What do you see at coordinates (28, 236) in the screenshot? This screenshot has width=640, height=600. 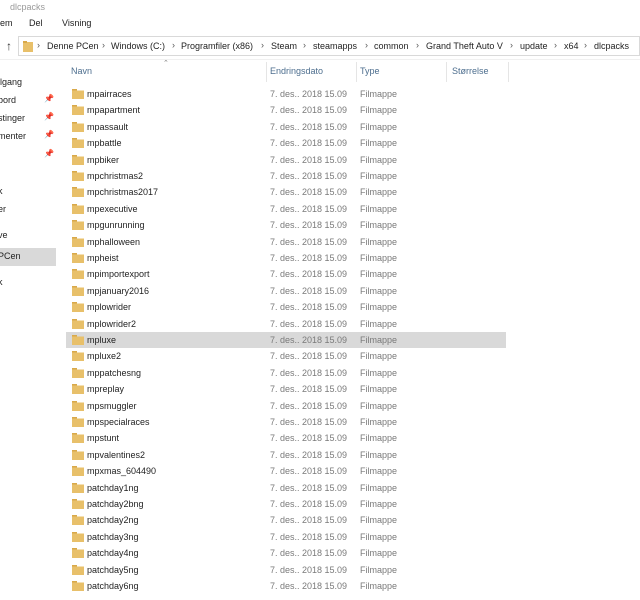 I see `nav-item-drive: ve` at bounding box center [28, 236].